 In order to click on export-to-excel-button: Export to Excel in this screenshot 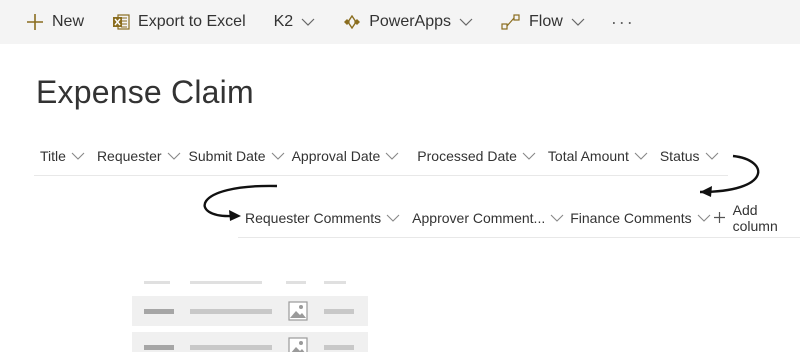, I will do `click(179, 22)`.